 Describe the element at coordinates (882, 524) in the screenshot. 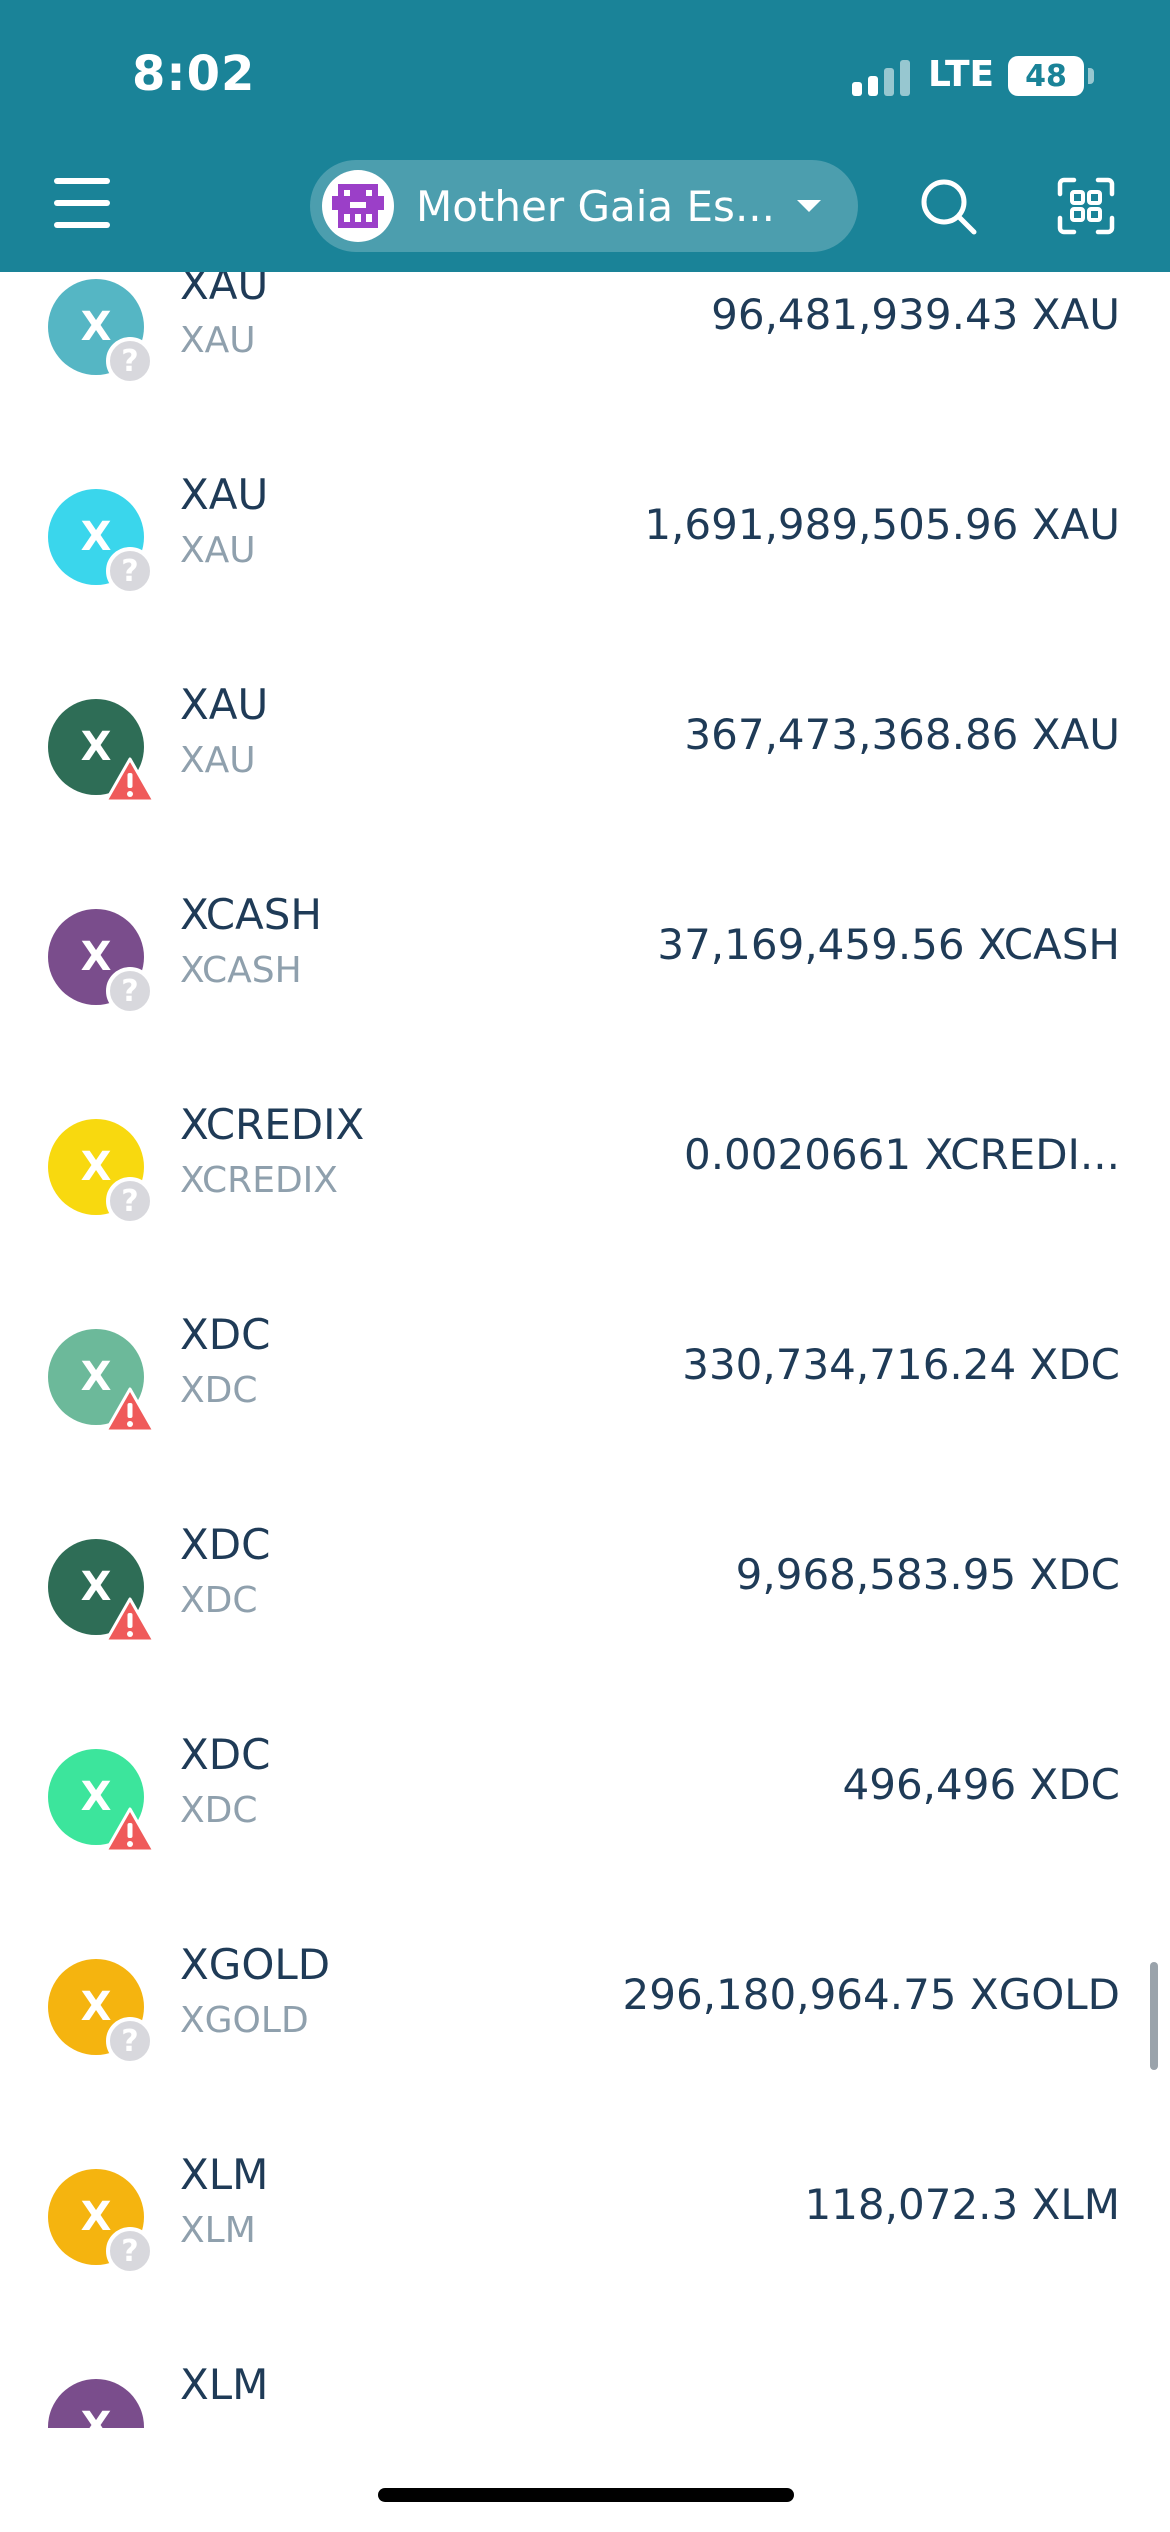

I see `token-balance: 1,691,989,505.96 XAU` at that location.